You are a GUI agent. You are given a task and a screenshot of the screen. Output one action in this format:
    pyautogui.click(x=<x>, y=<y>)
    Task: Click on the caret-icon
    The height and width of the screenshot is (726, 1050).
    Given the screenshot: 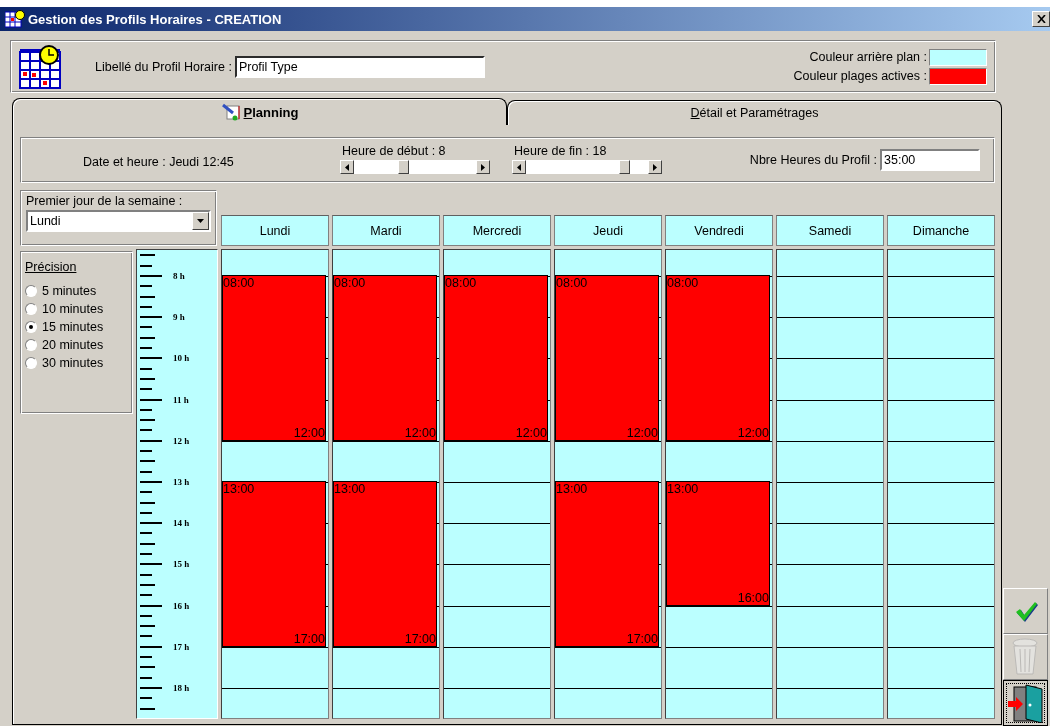 What is the action you would take?
    pyautogui.click(x=200, y=221)
    